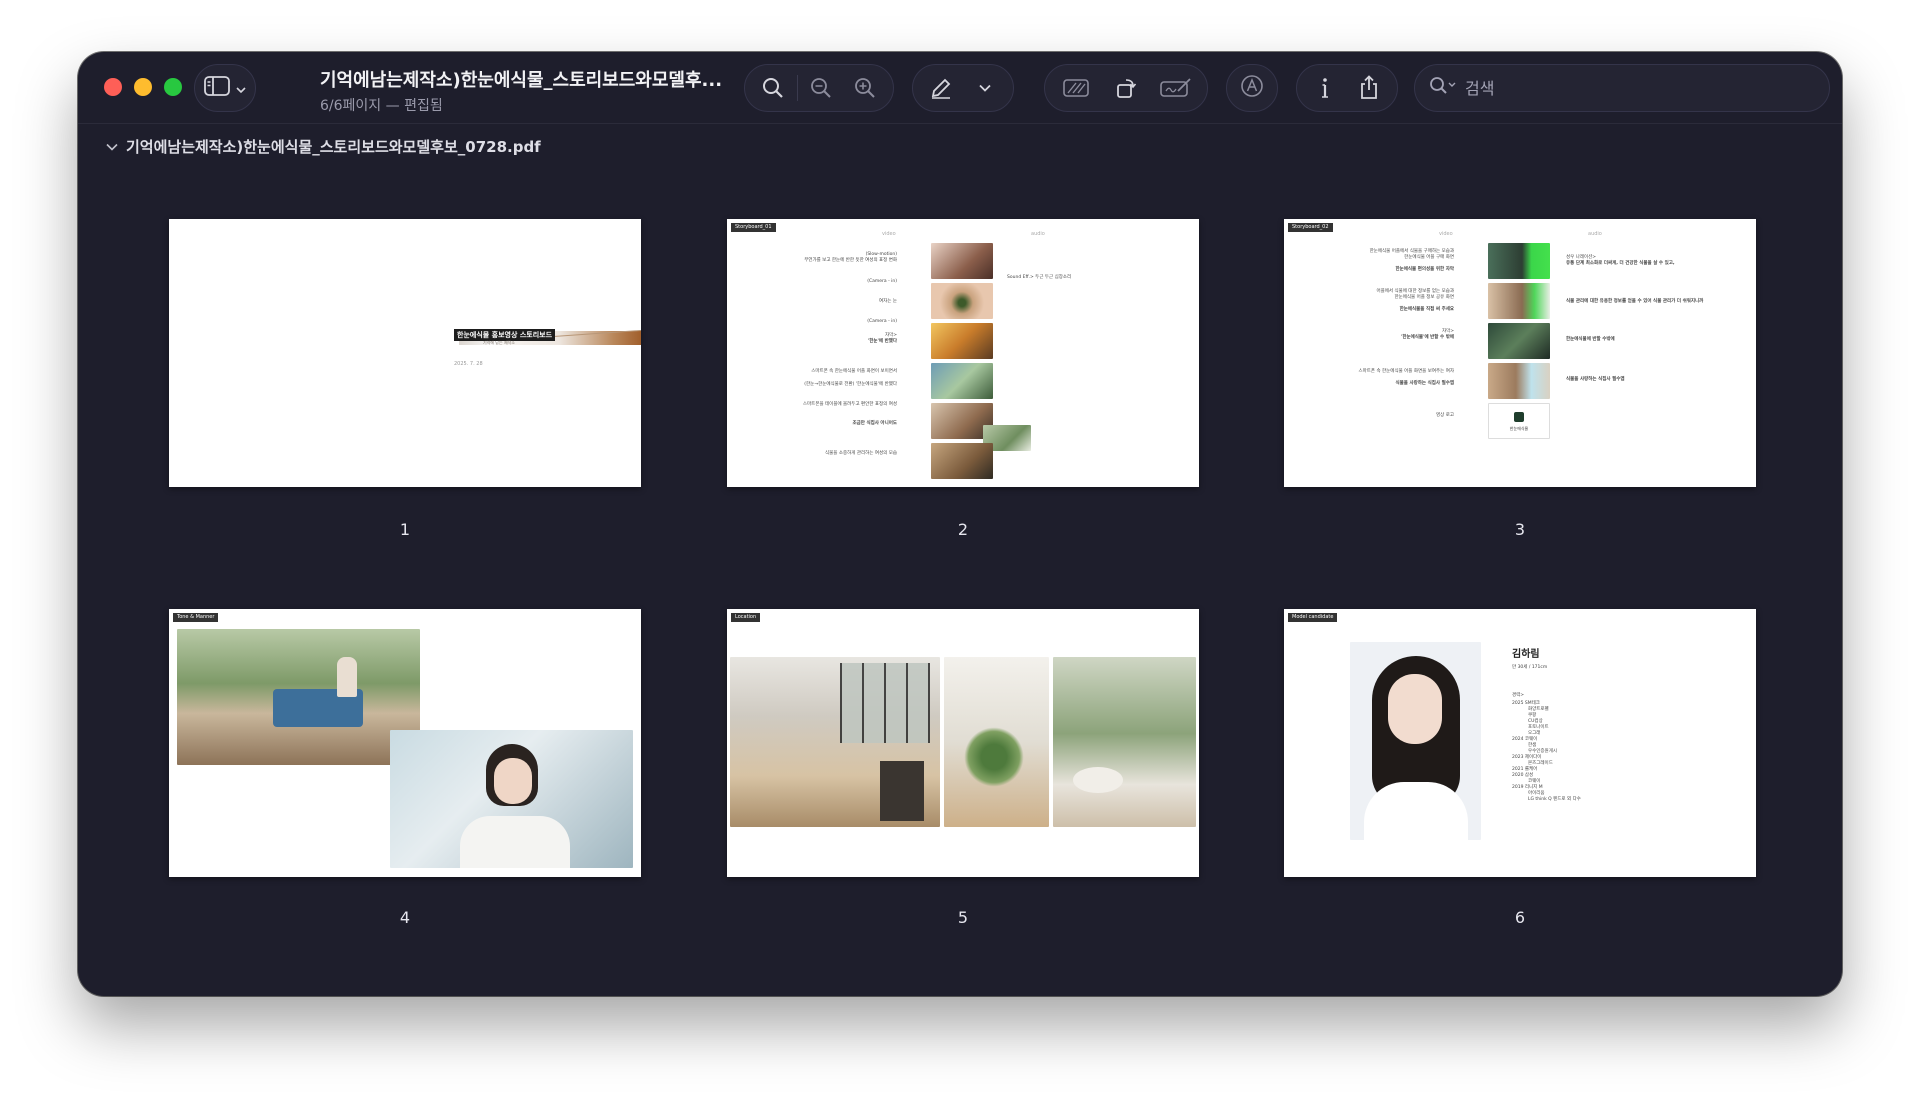  What do you see at coordinates (1519, 417) in the screenshot?
I see `logo-mark` at bounding box center [1519, 417].